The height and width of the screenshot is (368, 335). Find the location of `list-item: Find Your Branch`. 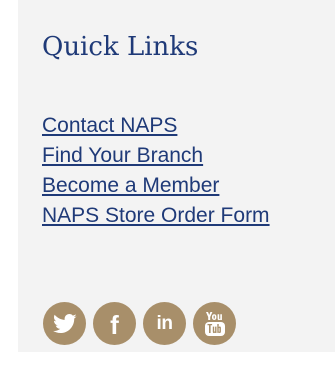

list-item: Find Your Branch is located at coordinates (156, 157).